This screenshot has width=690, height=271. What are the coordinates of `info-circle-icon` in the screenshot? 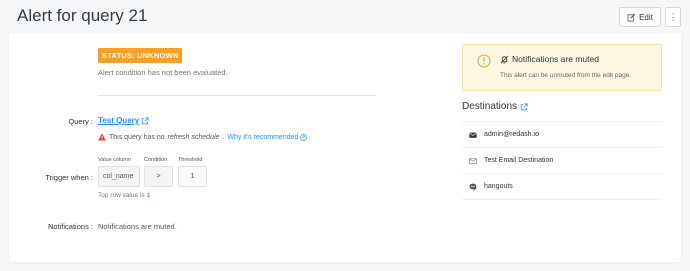 It's located at (484, 61).